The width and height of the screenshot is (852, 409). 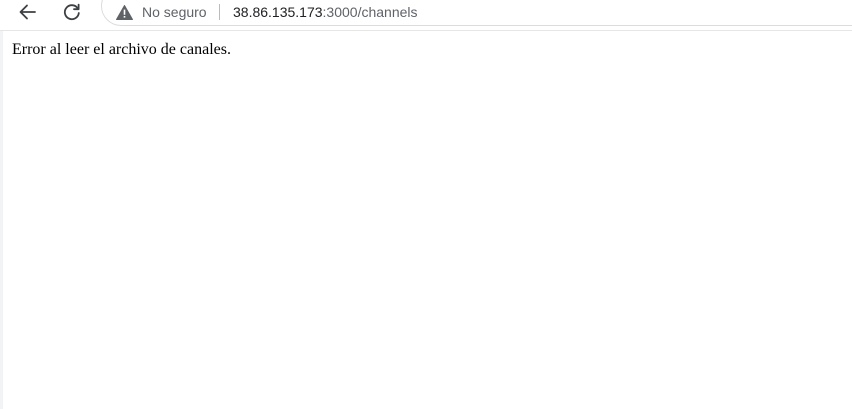 I want to click on url-host: 38.86.135.173, so click(x=278, y=12).